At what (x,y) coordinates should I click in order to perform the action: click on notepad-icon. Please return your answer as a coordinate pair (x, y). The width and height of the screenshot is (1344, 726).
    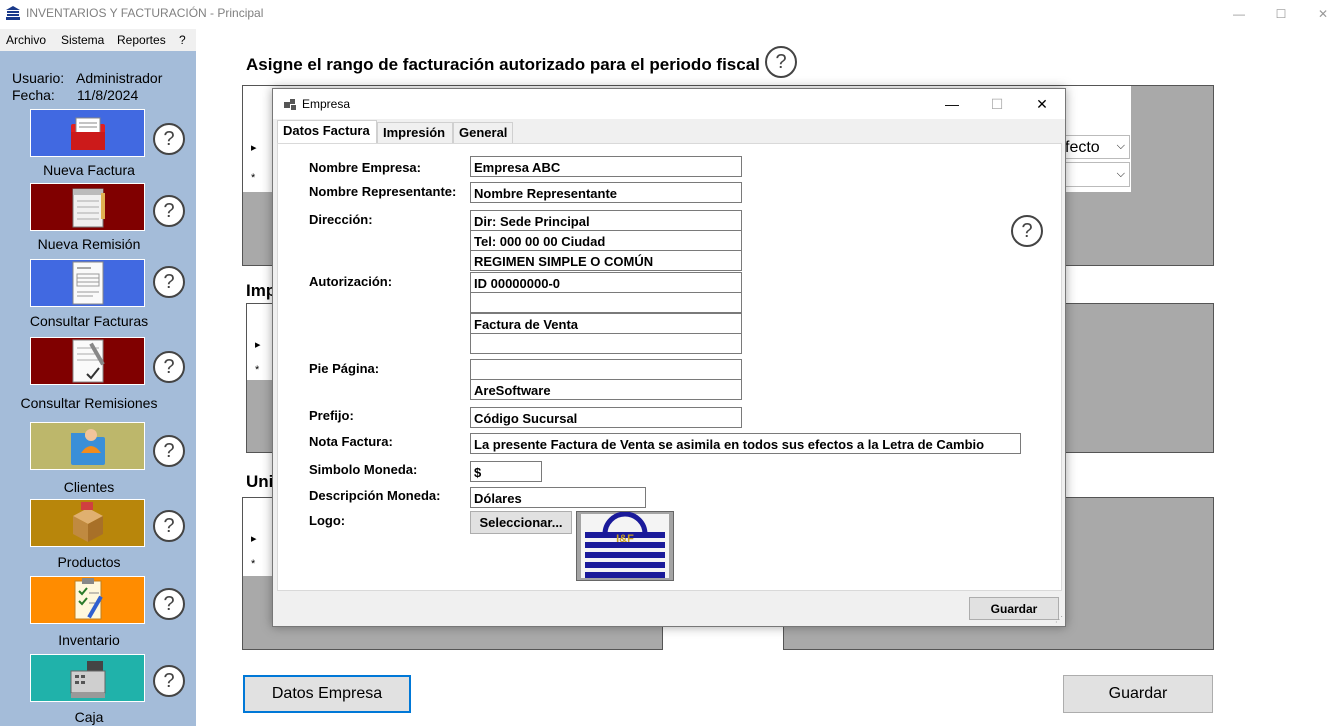
    Looking at the image, I should click on (88, 208).